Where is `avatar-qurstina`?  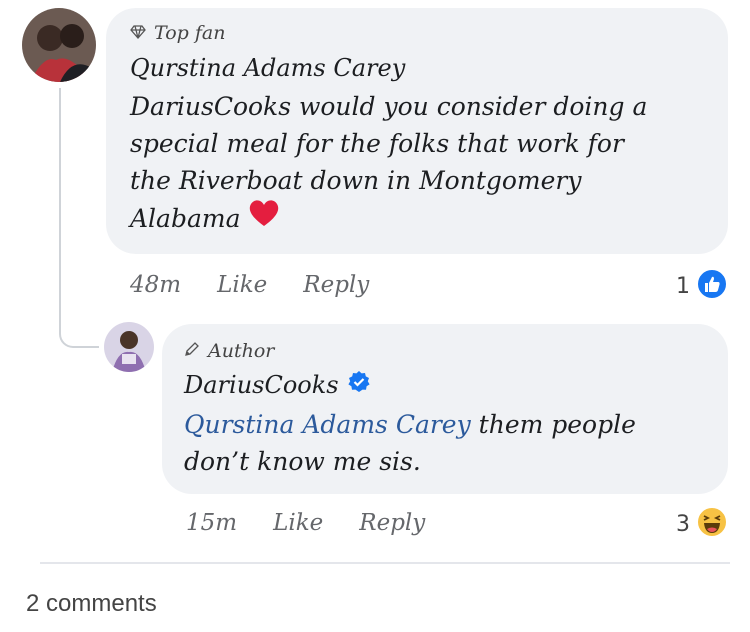 avatar-qurstina is located at coordinates (59, 45).